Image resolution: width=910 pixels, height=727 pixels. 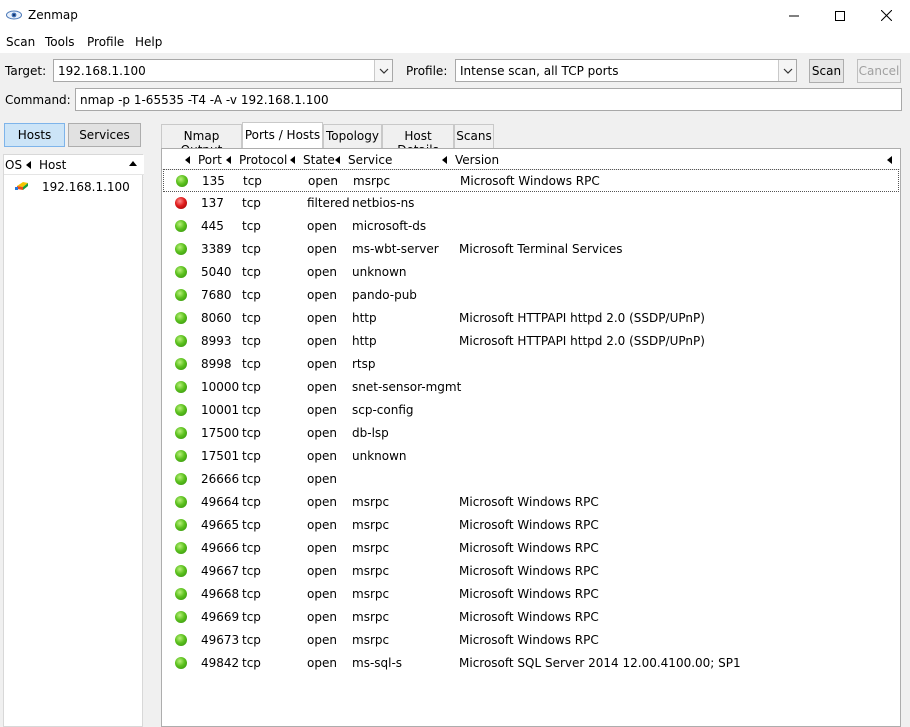 I want to click on table-row: 49666 tcp open msrpc Microsoft Windows RPC, so click(x=531, y=548).